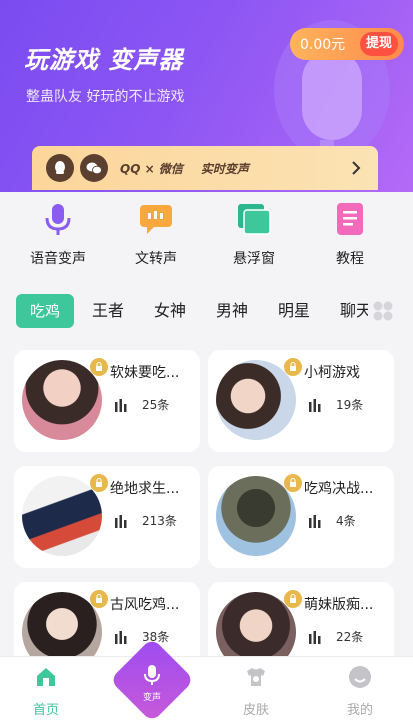  Describe the element at coordinates (350, 637) in the screenshot. I see `card-count: 22条` at that location.